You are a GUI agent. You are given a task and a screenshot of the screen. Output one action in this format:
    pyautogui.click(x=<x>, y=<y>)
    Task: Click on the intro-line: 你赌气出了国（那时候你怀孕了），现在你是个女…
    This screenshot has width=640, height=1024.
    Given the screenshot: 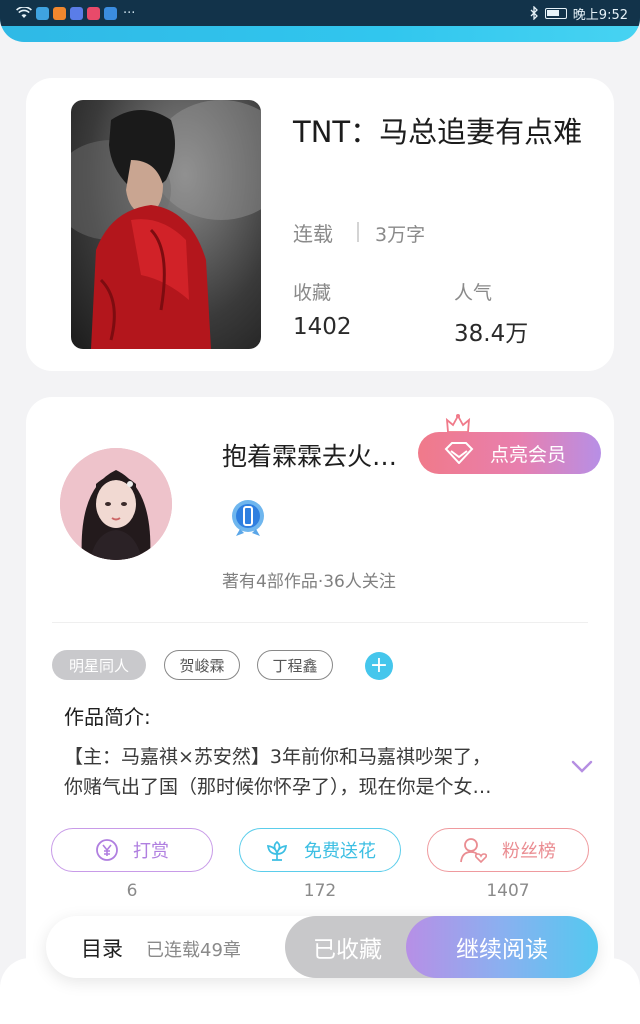 What is the action you would take?
    pyautogui.click(x=278, y=787)
    